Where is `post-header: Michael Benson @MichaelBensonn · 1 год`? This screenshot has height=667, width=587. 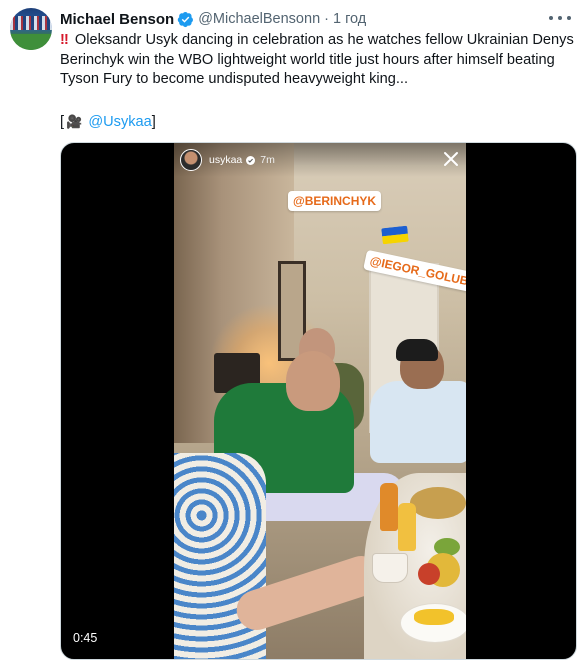 post-header: Michael Benson @MichaelBensonn · 1 год is located at coordinates (213, 19).